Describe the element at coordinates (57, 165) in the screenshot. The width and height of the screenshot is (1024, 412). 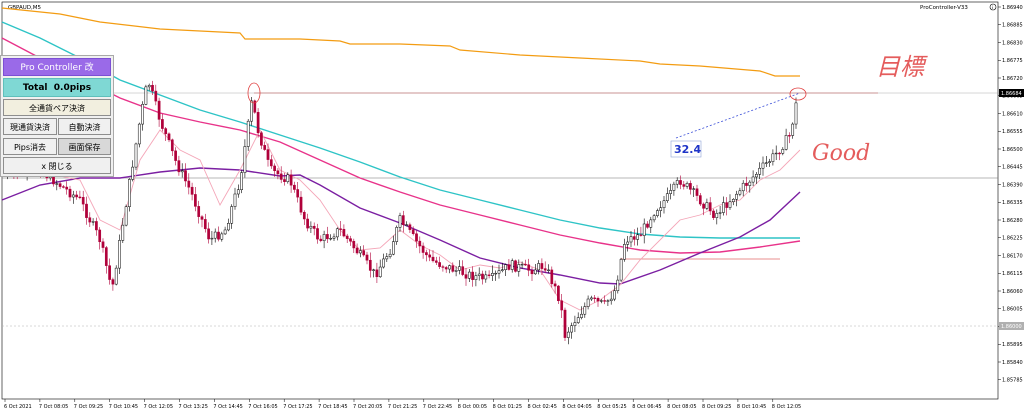
I see `panel-close-button: x 閉じる` at that location.